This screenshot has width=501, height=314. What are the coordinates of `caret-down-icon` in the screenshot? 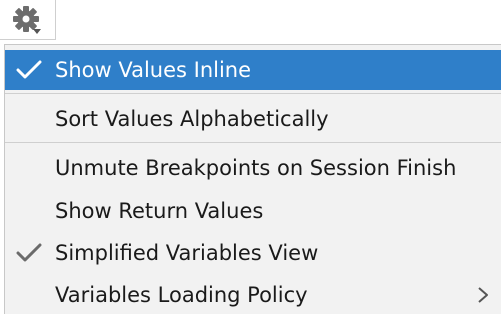 It's located at (37, 31).